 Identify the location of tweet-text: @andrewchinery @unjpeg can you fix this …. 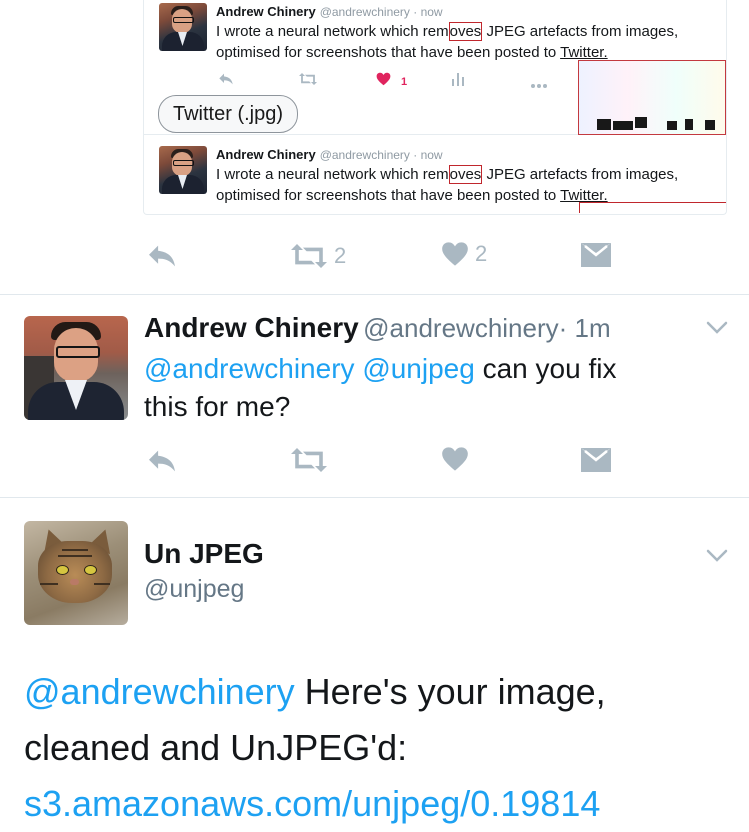
(380, 388).